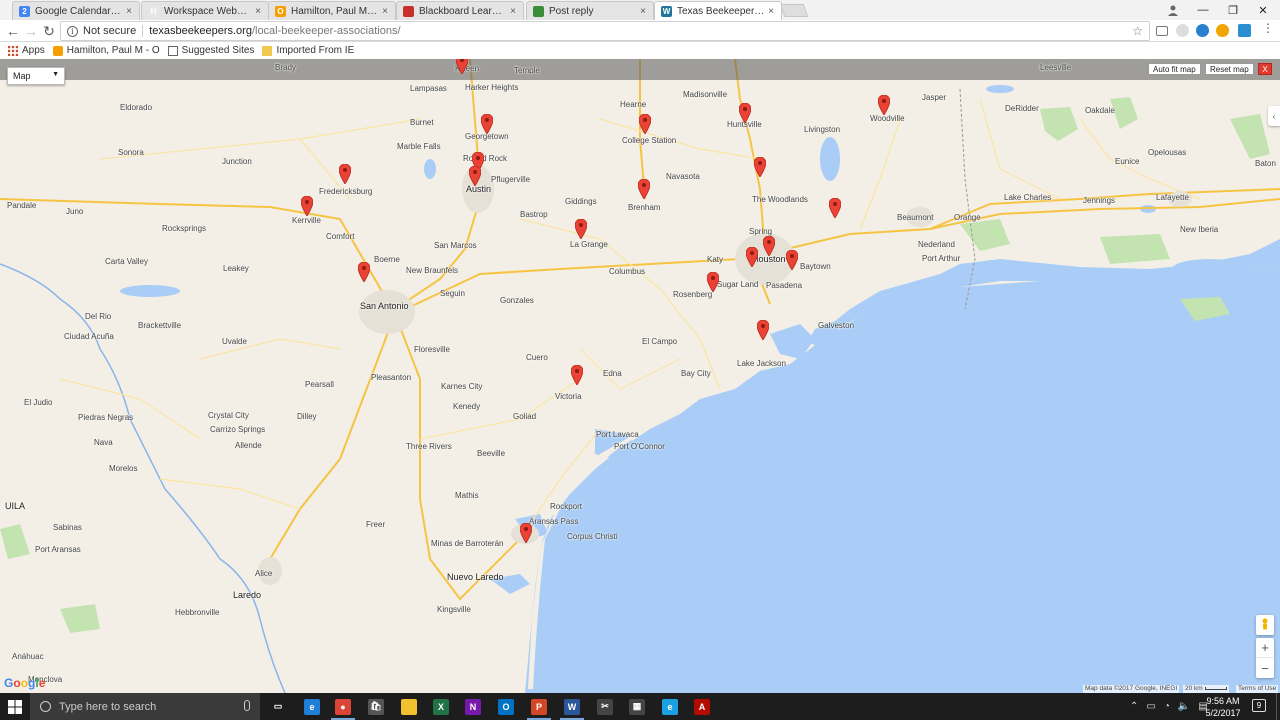 Image resolution: width=1280 pixels, height=720 pixels. I want to click on network-icon: ▭, so click(1150, 706).